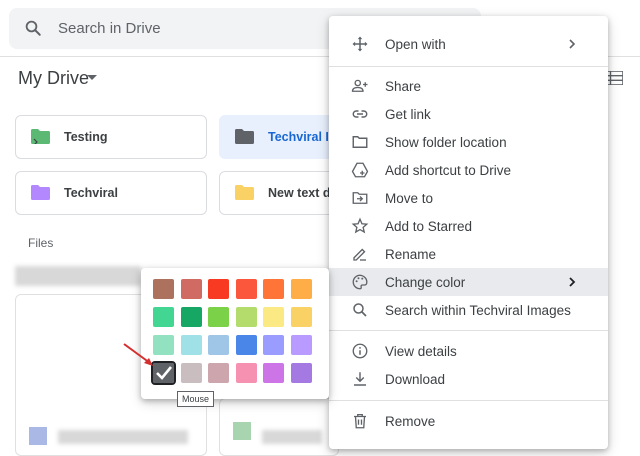 The image size is (640, 456). I want to click on folder-card-techviral-images: Techviral Im, so click(279, 137).